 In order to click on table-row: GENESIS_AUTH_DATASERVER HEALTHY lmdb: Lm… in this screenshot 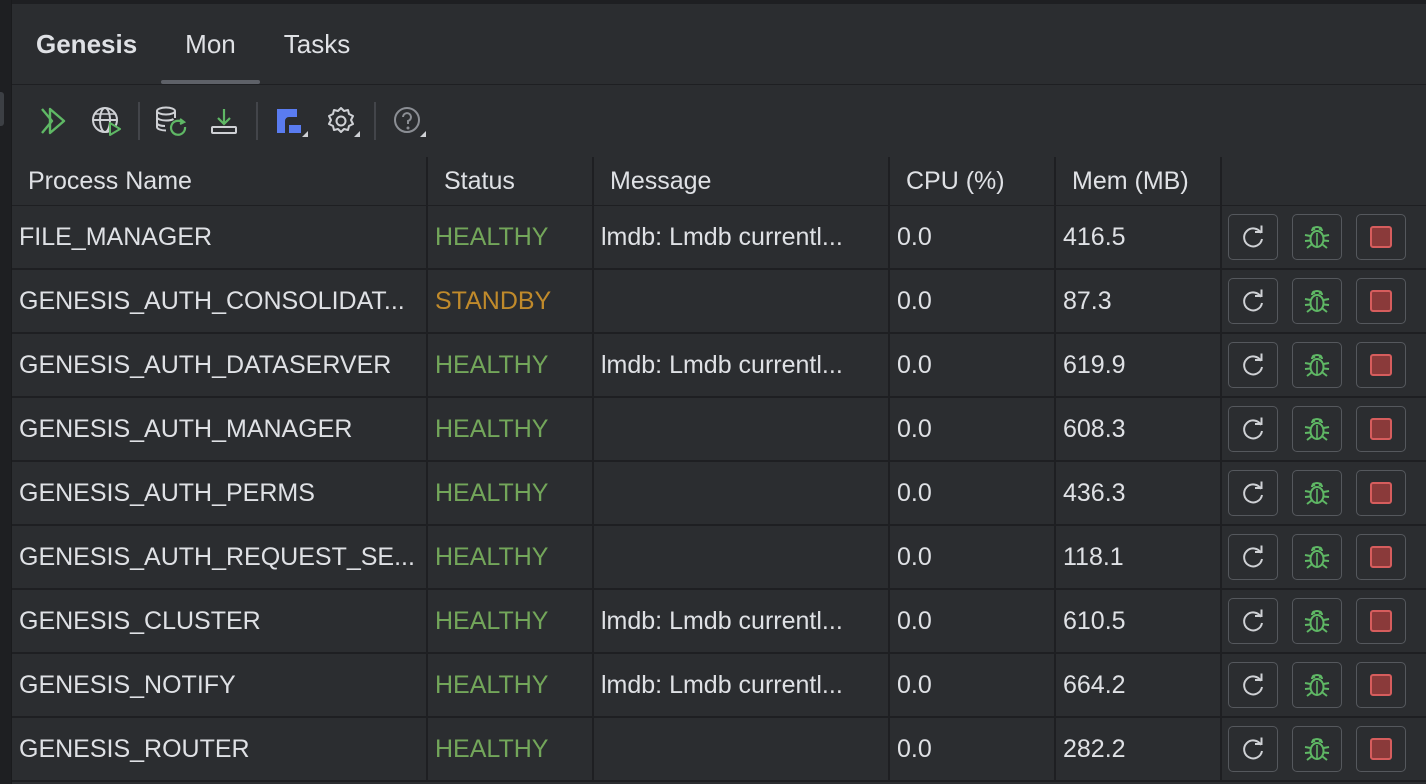, I will do `click(719, 366)`.